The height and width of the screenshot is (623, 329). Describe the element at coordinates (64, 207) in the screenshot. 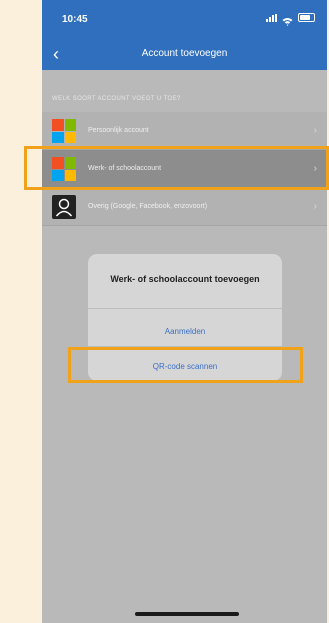

I see `person-icon` at that location.